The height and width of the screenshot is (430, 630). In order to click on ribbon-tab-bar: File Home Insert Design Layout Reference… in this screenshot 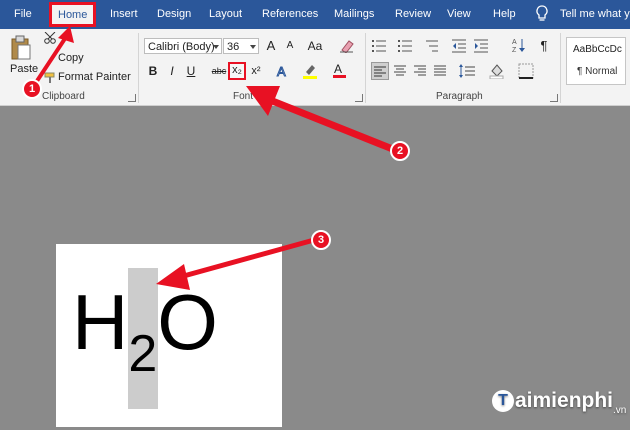, I will do `click(315, 14)`.